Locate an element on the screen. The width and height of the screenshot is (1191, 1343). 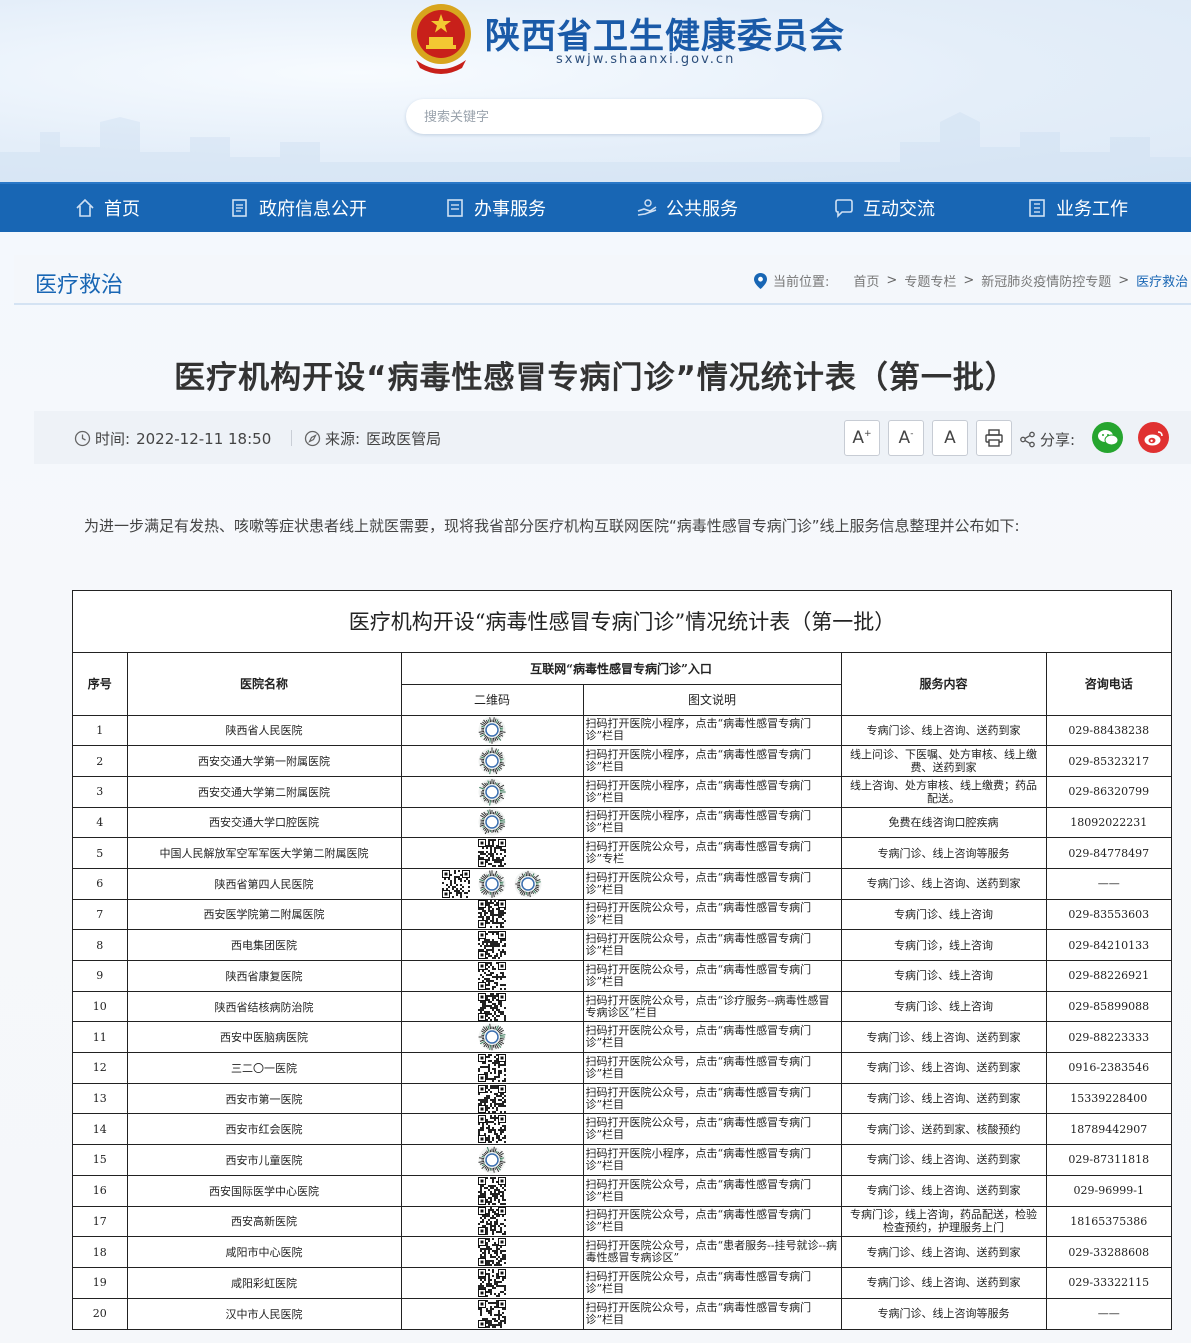
cell-no: 5 is located at coordinates (100, 853).